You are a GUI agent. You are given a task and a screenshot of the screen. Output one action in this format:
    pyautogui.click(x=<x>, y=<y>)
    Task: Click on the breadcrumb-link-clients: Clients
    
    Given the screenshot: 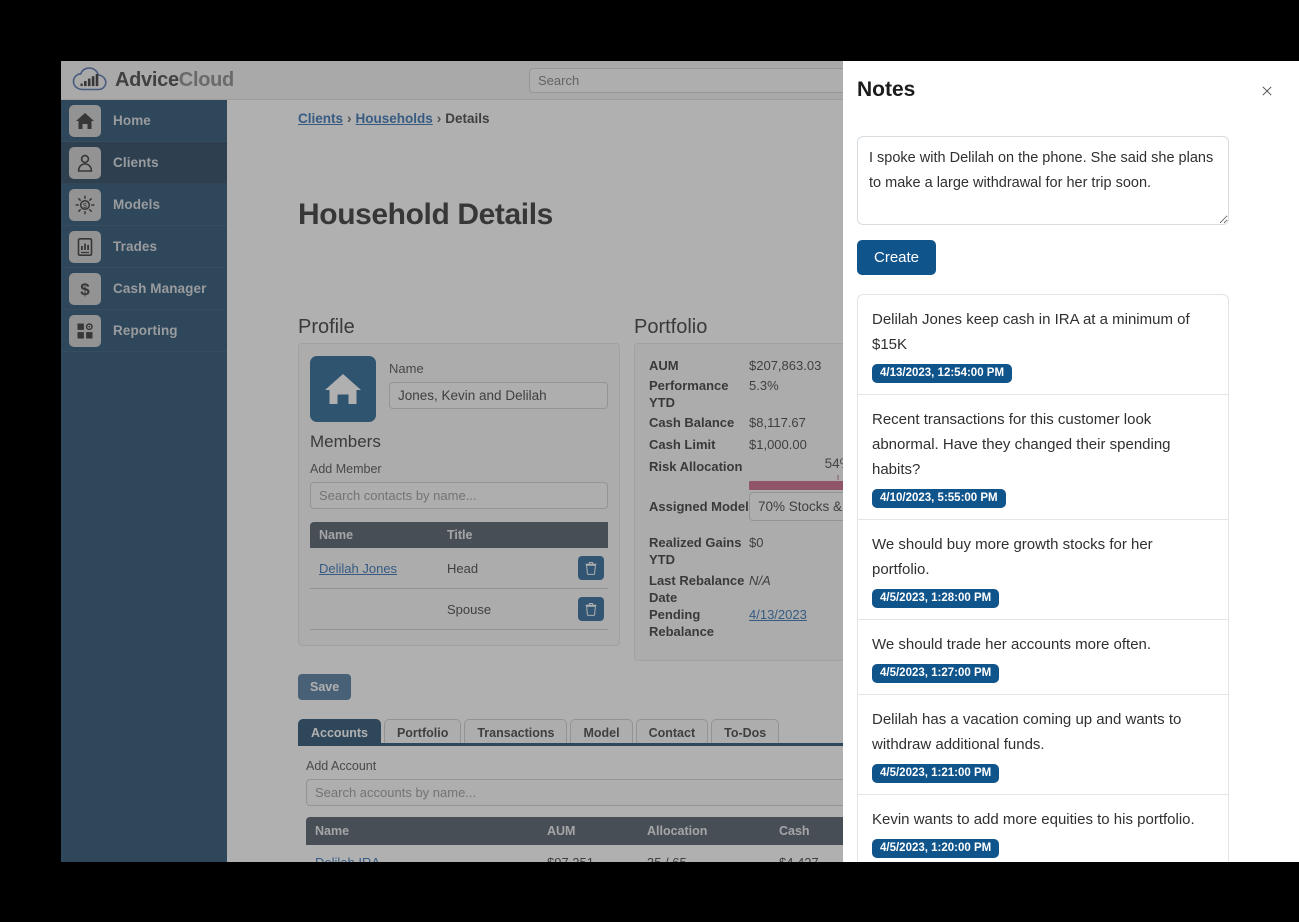 What is the action you would take?
    pyautogui.click(x=320, y=118)
    